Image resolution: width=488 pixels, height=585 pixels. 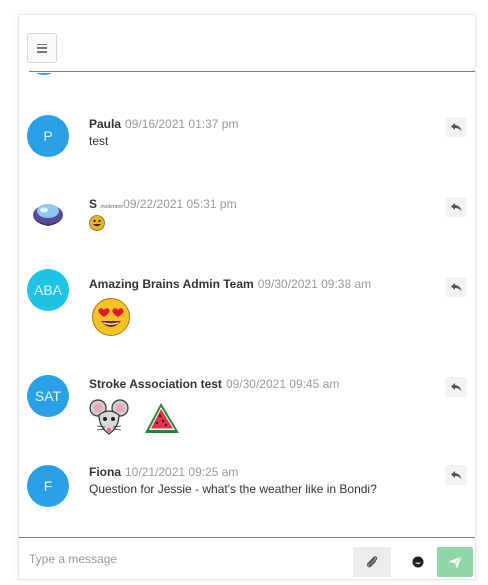 I want to click on message-timestamp: 09/22/2021 05:31 pm, so click(x=180, y=204).